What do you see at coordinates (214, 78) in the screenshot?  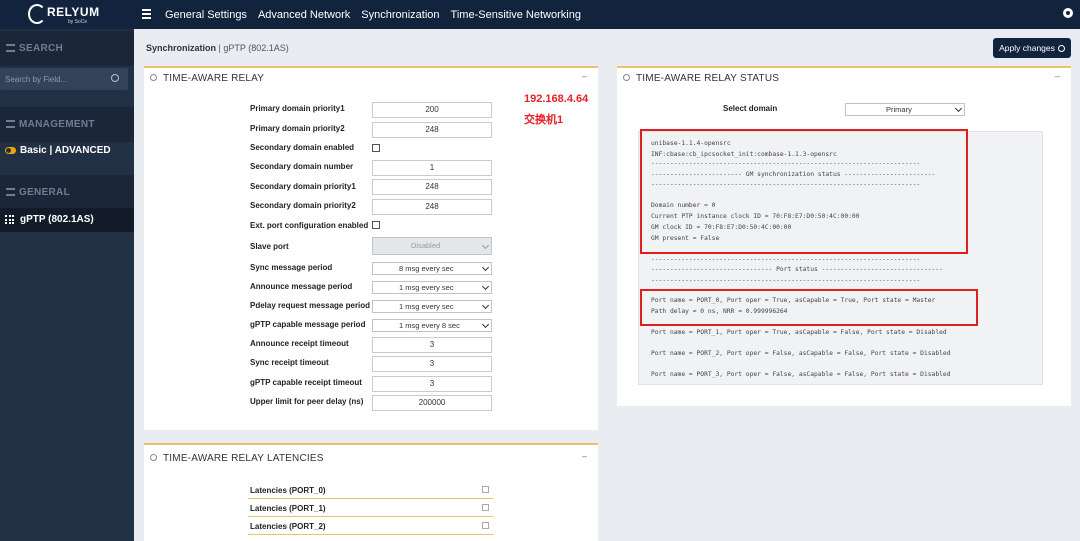 I see `panel-title: TIME-AWARE RELAY` at bounding box center [214, 78].